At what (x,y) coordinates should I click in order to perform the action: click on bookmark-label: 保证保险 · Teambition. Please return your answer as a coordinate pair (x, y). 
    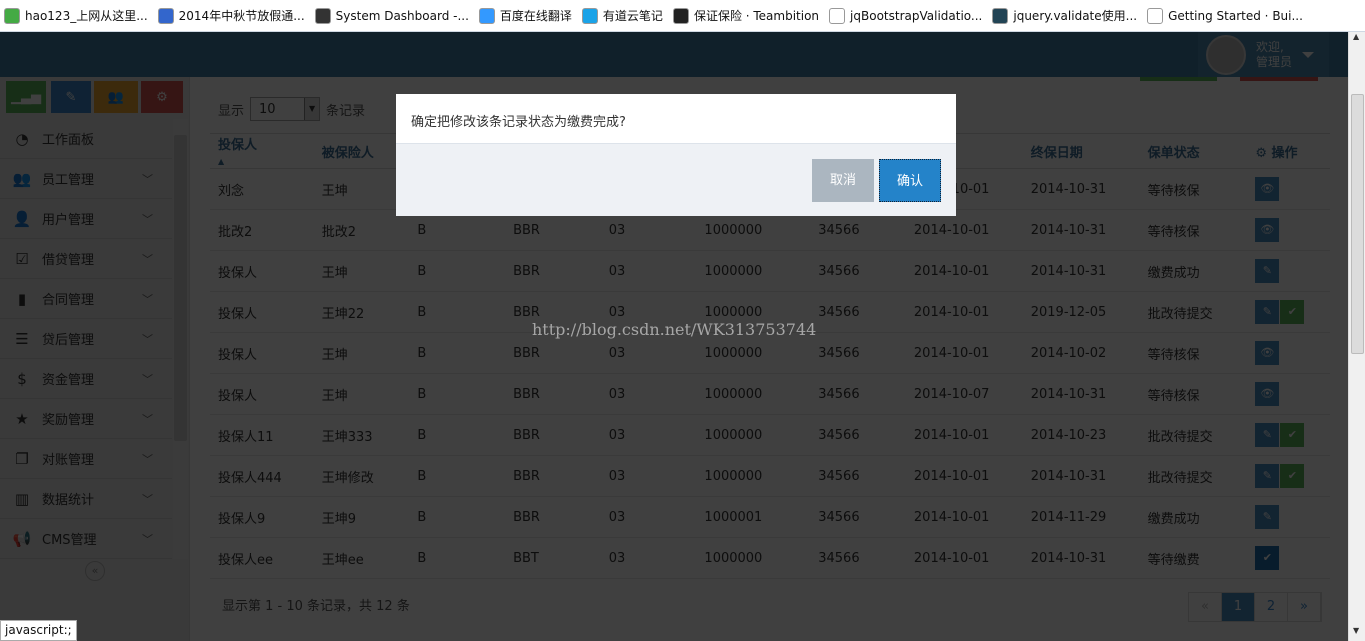
    Looking at the image, I should click on (756, 16).